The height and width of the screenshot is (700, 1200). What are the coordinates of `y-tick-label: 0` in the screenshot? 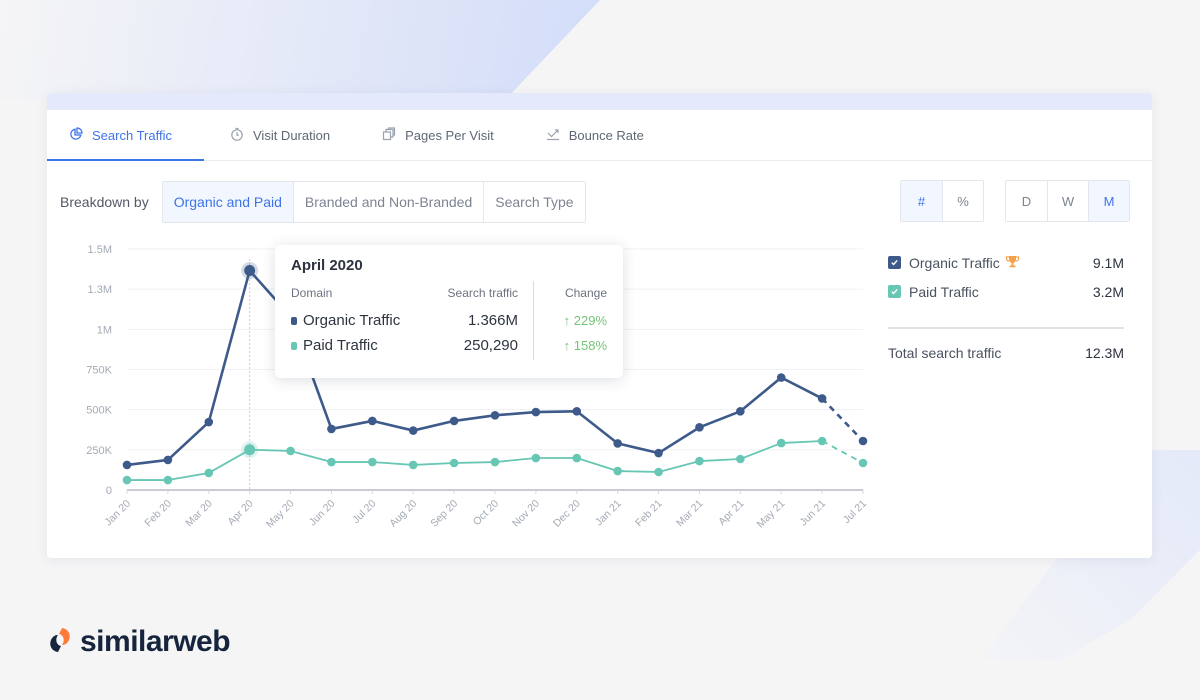 It's located at (109, 491).